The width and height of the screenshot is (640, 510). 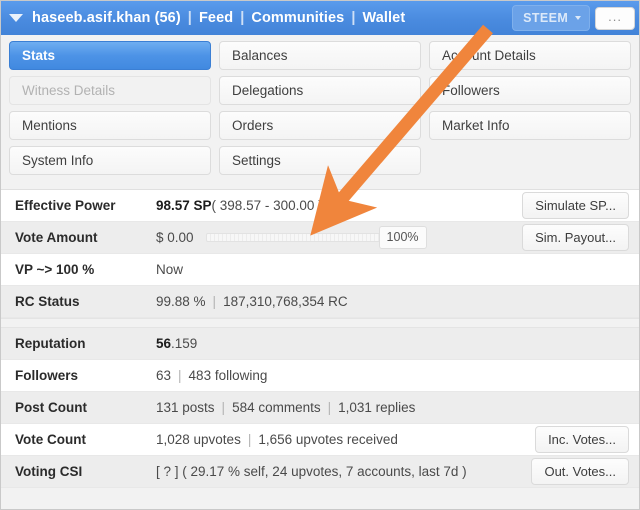 I want to click on table-row: VP ~> 100 % Now, so click(x=320, y=270).